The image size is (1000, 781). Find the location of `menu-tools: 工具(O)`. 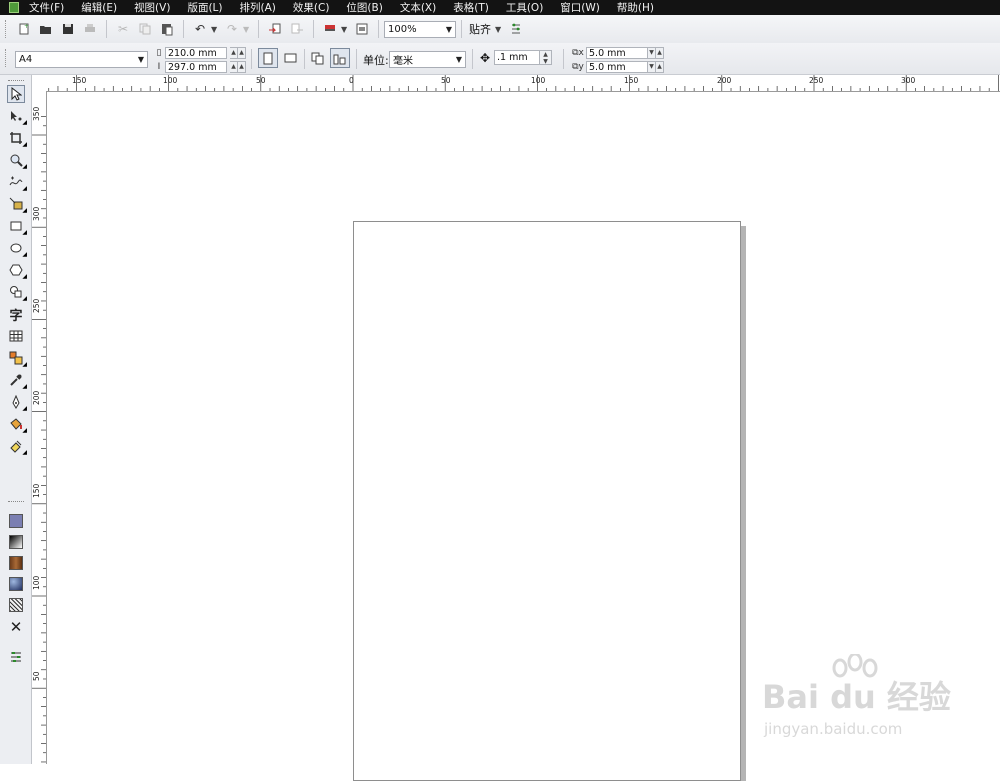

menu-tools: 工具(O) is located at coordinates (524, 7).